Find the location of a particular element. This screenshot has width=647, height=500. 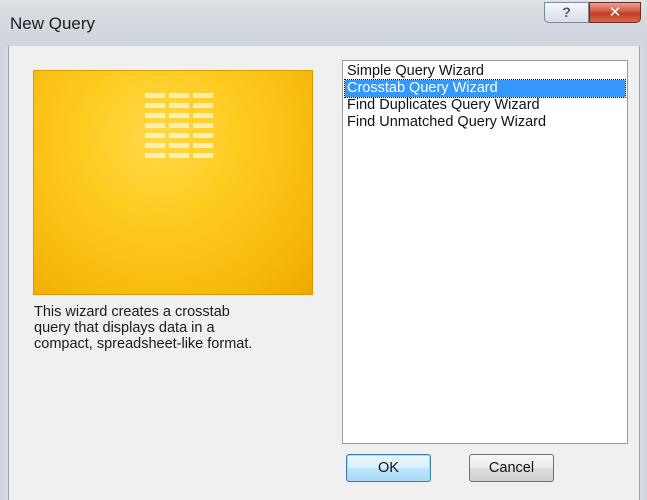

ok-button: OK is located at coordinates (388, 468).